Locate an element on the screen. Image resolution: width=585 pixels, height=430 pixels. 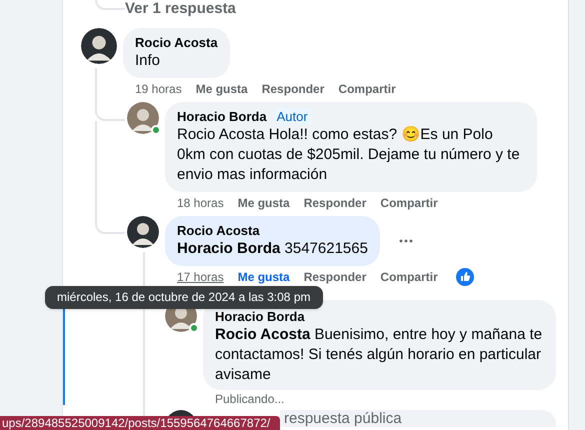
comment-text: Info is located at coordinates (148, 61).